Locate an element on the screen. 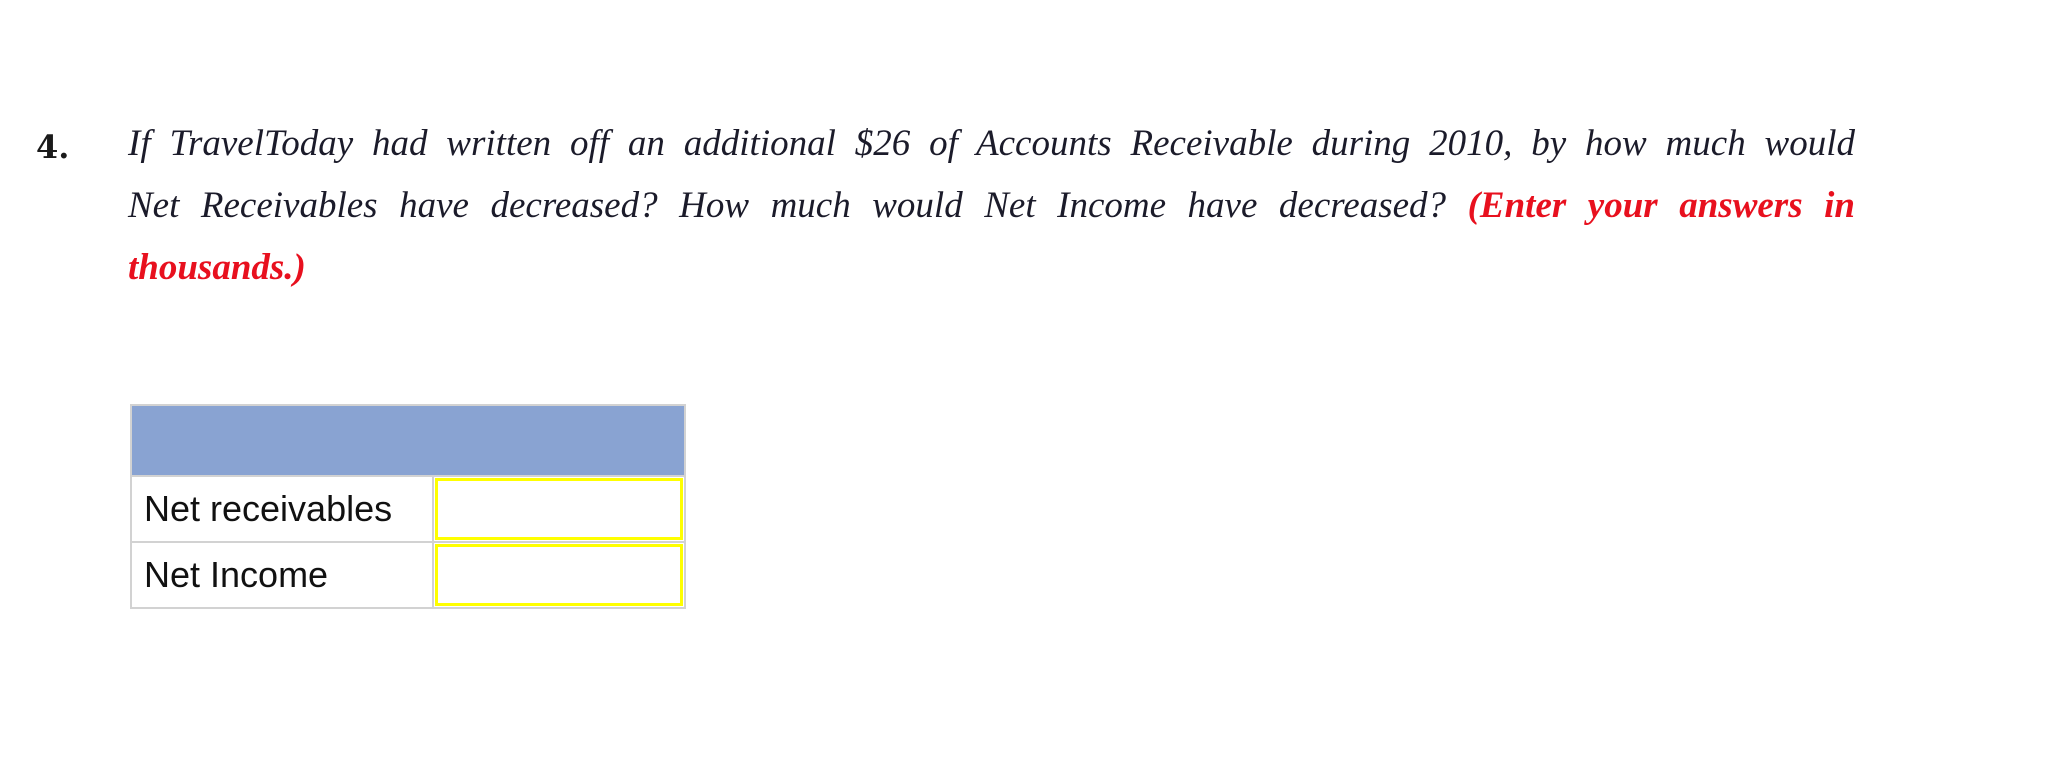 The width and height of the screenshot is (2046, 780). instruction-emphasis: (Enter your answers in is located at coordinates (1661, 205).